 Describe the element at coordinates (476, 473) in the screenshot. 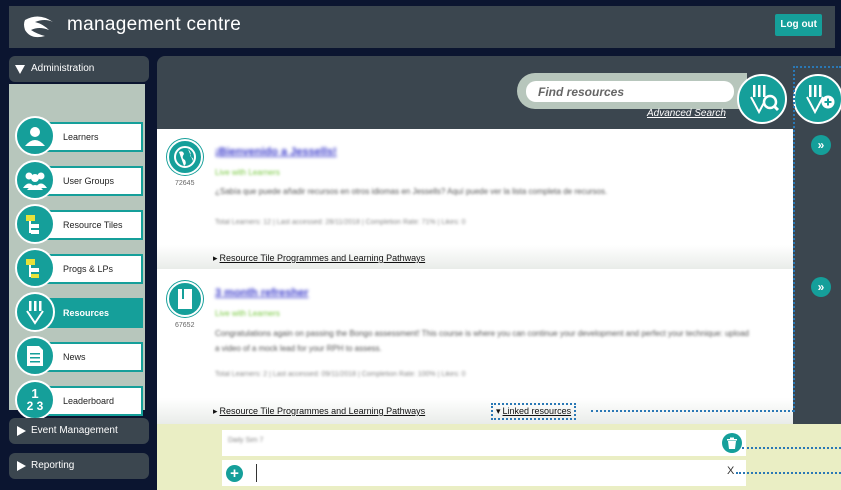

I see `linked-resource-input` at that location.